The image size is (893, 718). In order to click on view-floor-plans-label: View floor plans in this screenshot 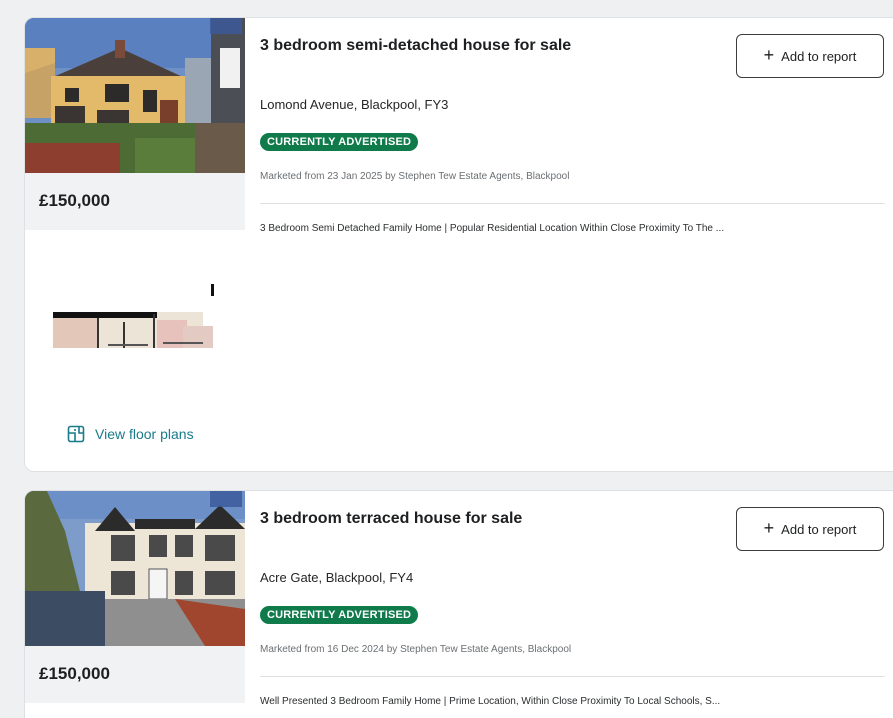, I will do `click(144, 434)`.